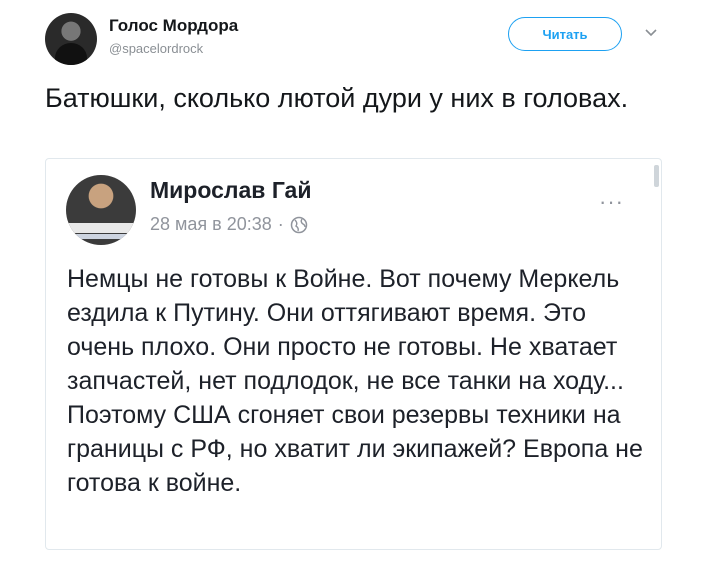 The height and width of the screenshot is (566, 701). Describe the element at coordinates (173, 26) in the screenshot. I see `author-name: Голос Мордора` at that location.